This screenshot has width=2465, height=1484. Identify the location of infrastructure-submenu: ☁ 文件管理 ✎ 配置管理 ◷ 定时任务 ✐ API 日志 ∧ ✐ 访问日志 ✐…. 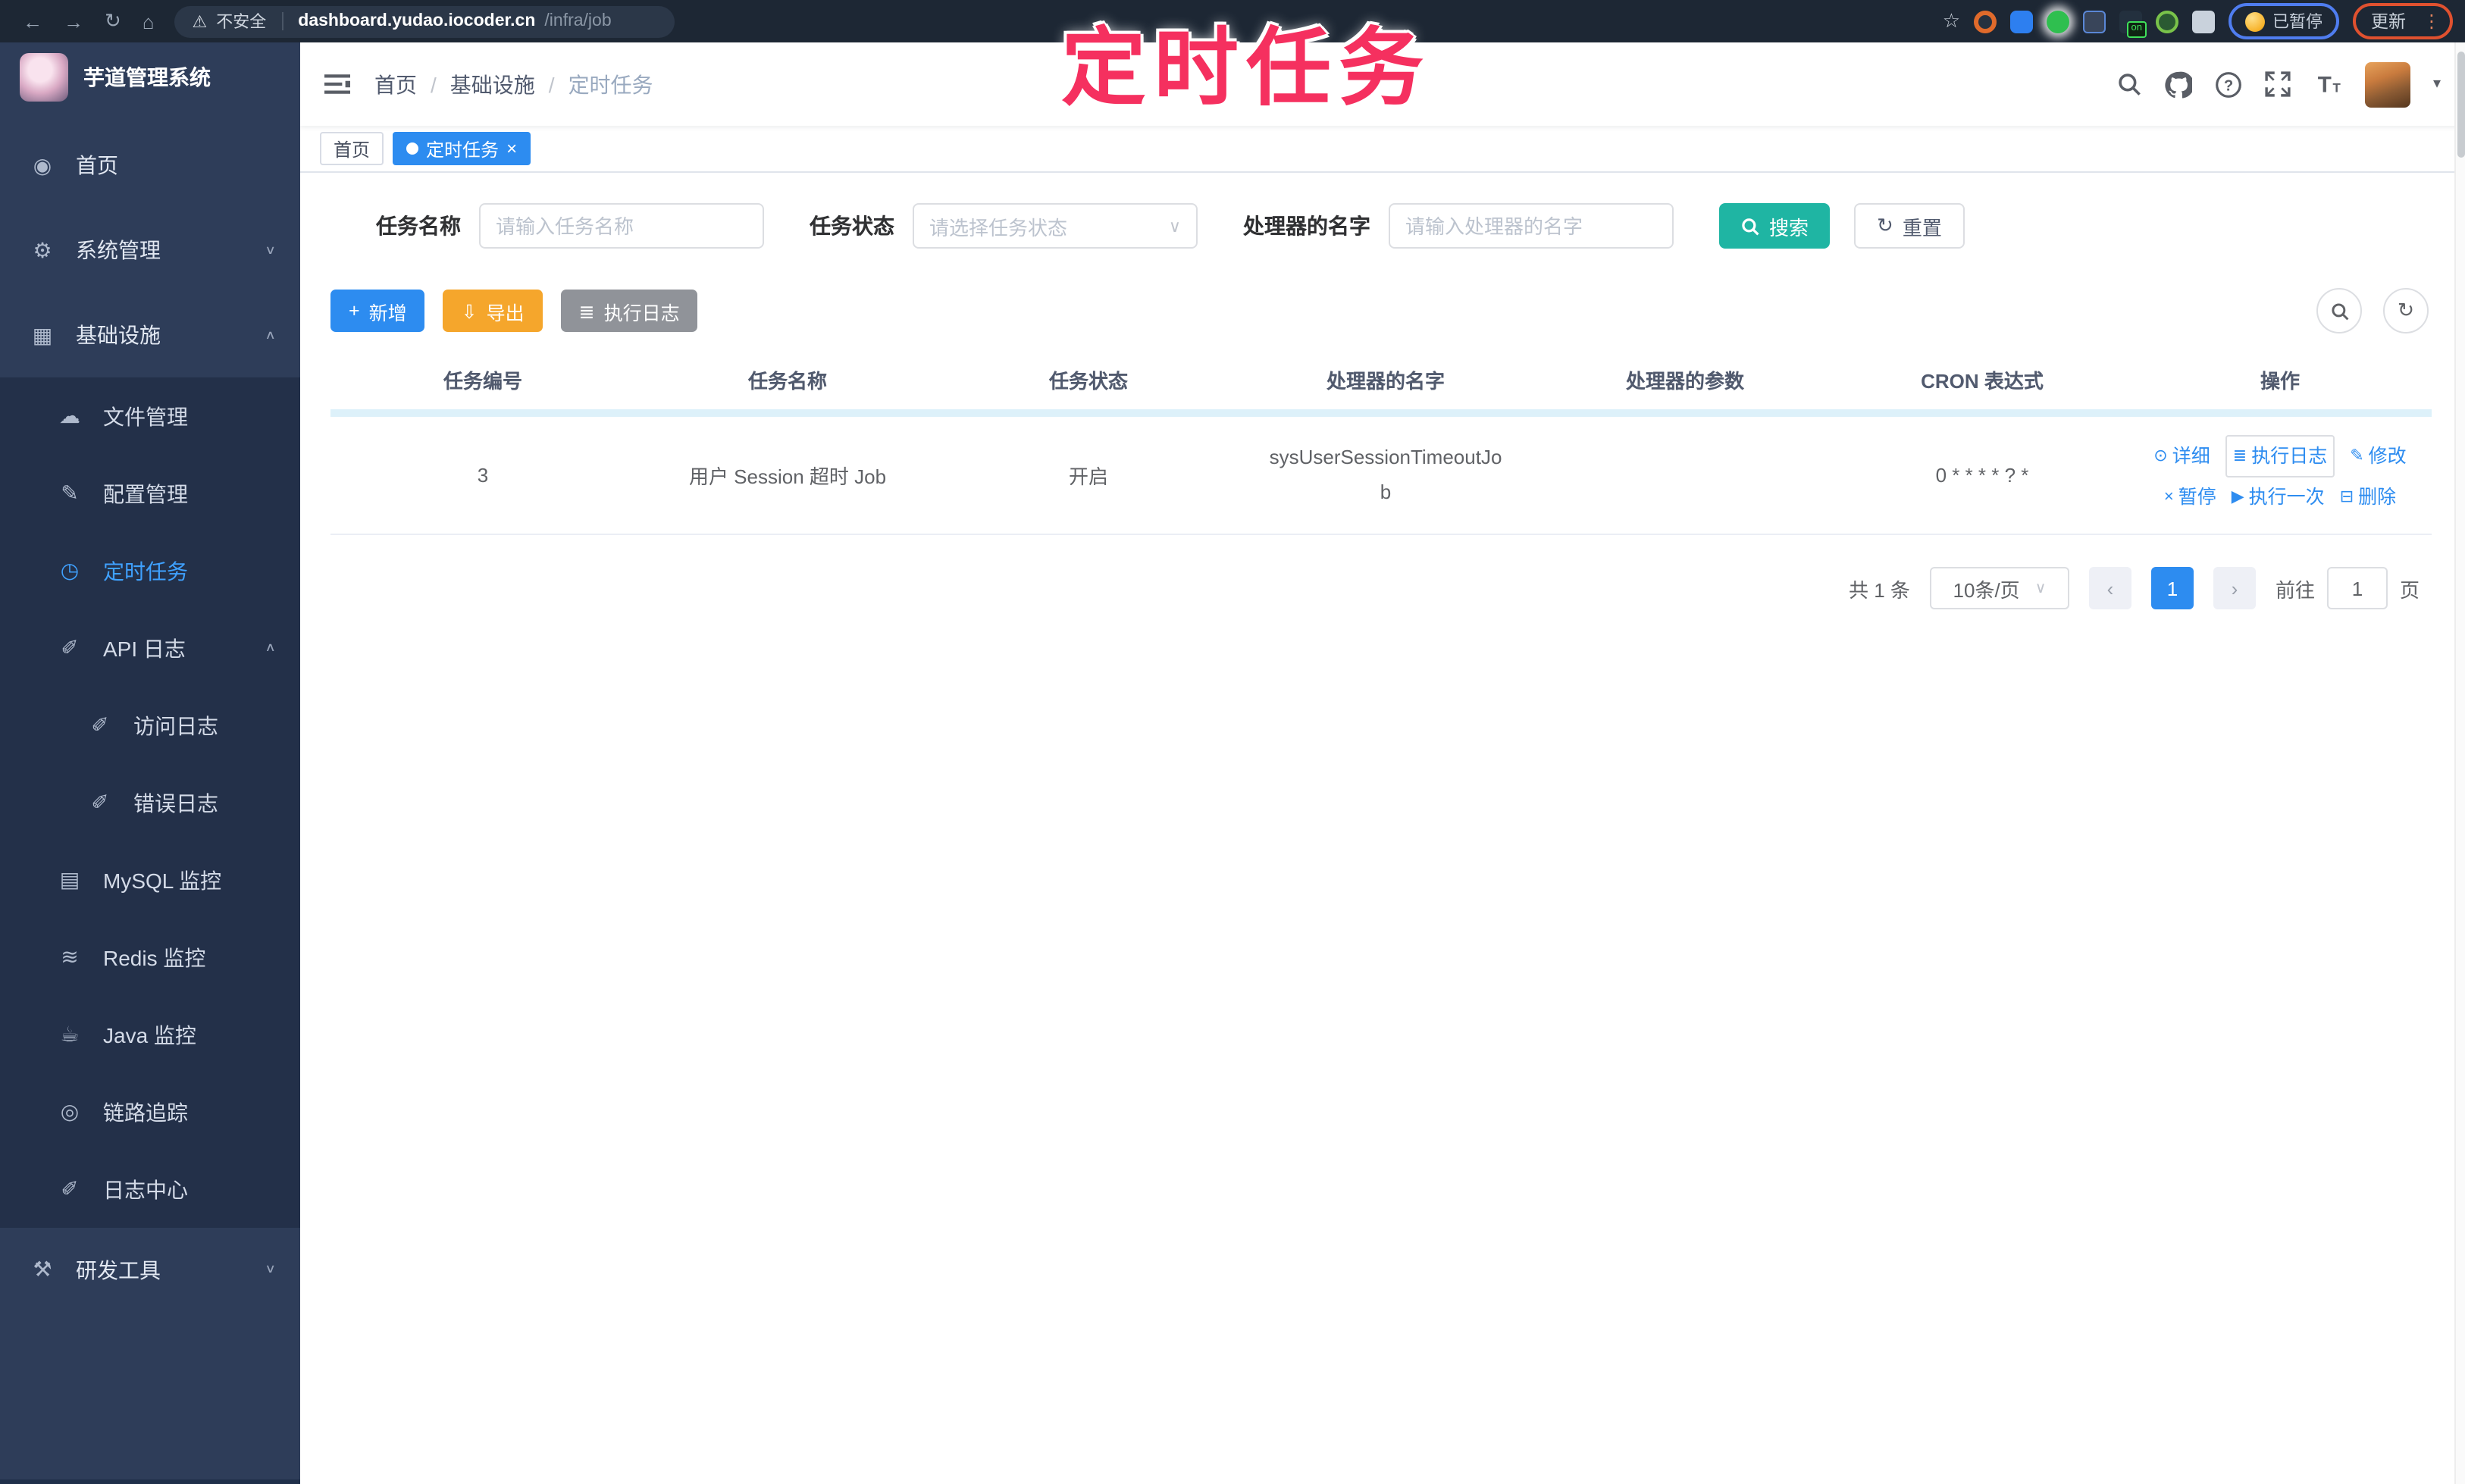
(150, 802).